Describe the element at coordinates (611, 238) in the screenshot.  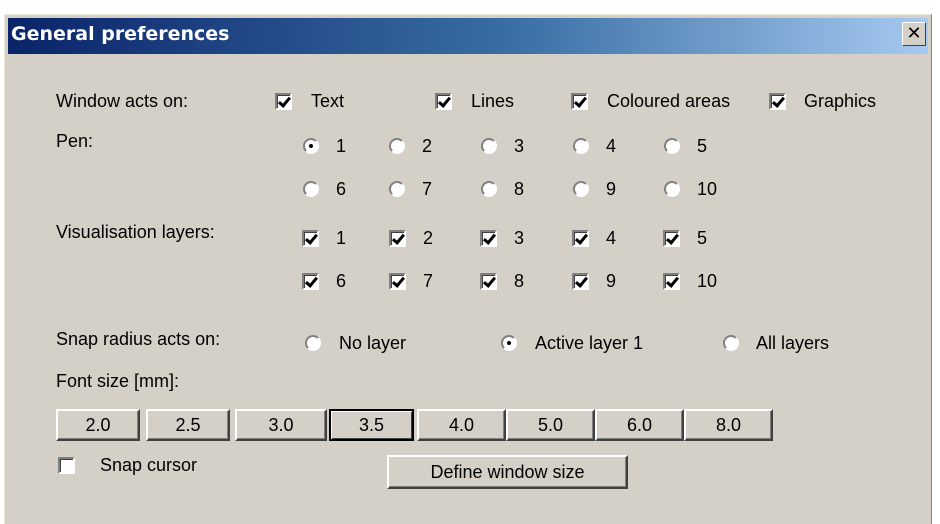
I see `checkbox-label: 4` at that location.